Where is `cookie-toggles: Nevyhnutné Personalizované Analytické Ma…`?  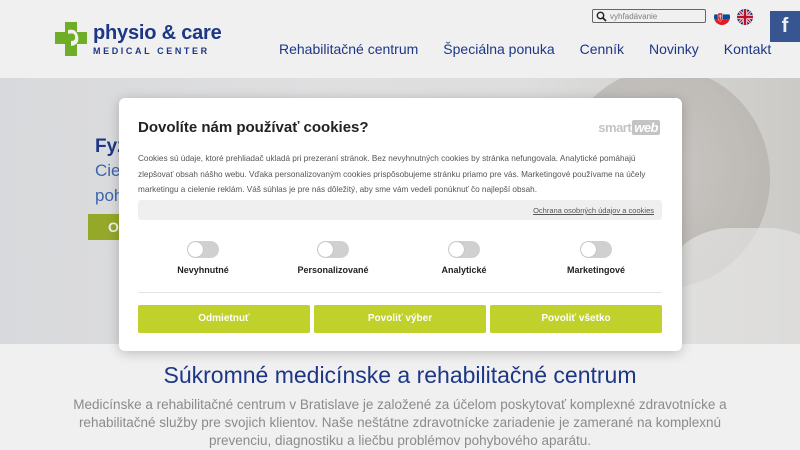
cookie-toggles: Nevyhnutné Personalizované Analytické Ma… is located at coordinates (400, 261).